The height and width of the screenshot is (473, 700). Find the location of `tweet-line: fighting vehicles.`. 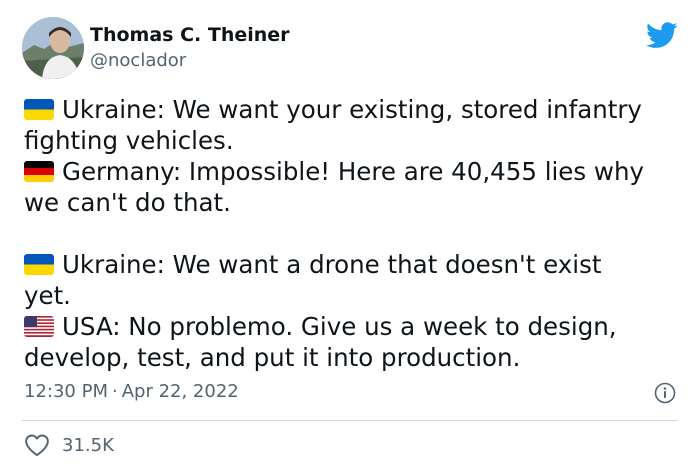

tweet-line: fighting vehicles. is located at coordinates (129, 140).